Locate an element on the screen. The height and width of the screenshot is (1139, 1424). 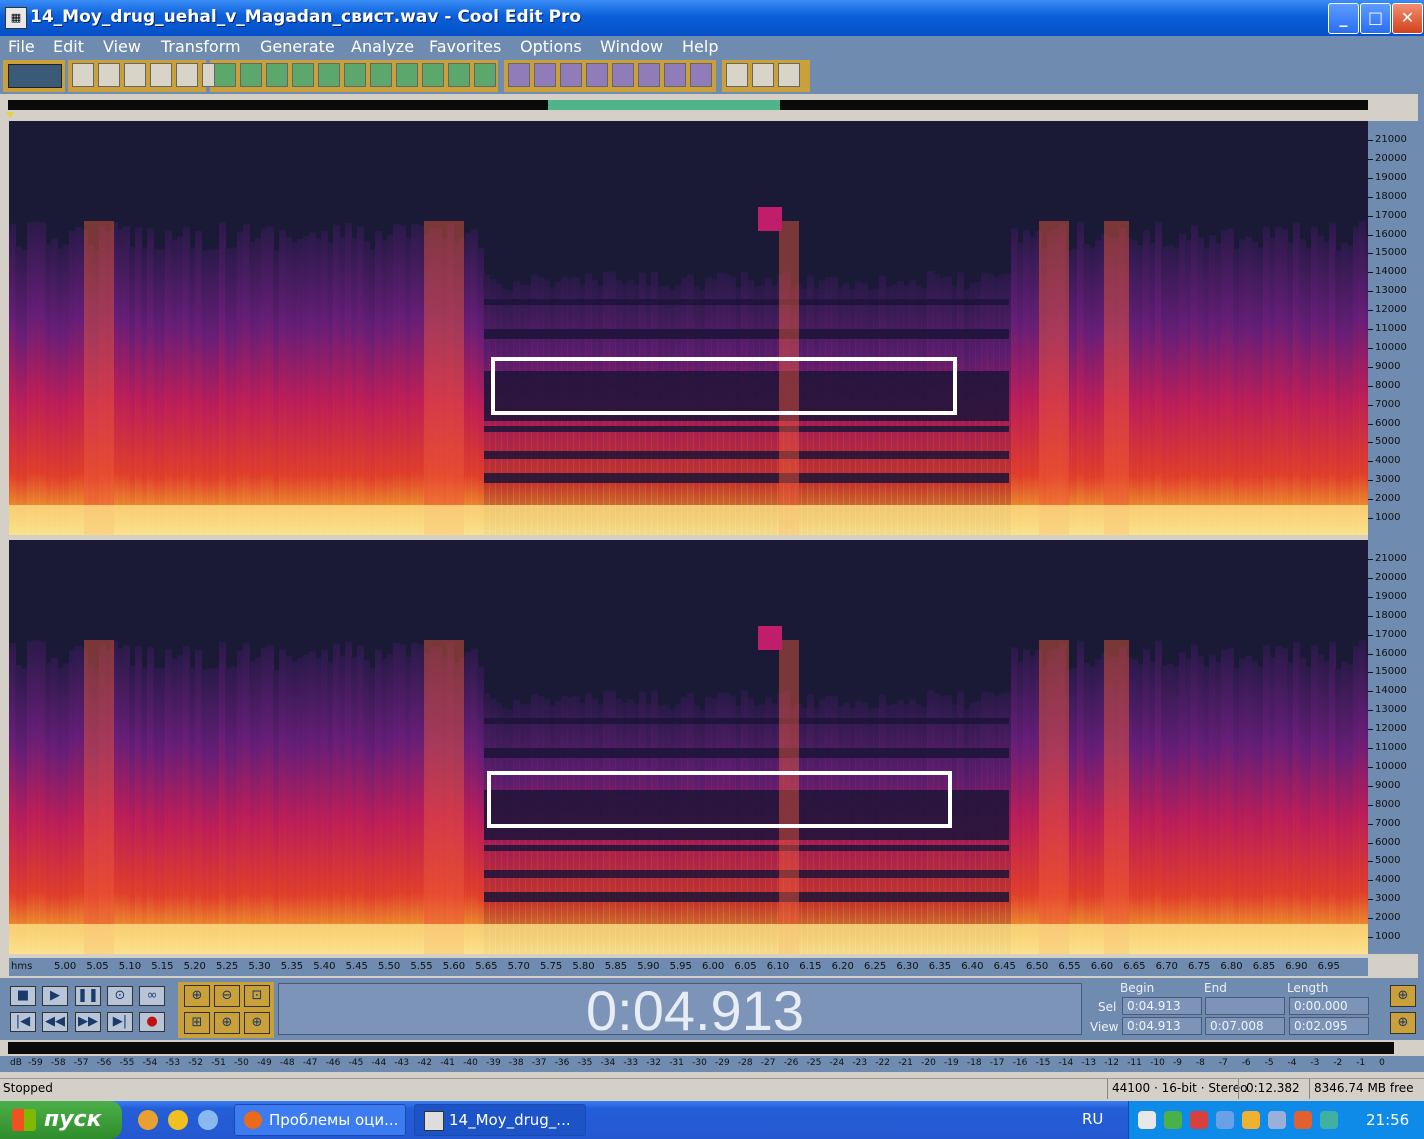
menu-window: Window is located at coordinates (631, 47).